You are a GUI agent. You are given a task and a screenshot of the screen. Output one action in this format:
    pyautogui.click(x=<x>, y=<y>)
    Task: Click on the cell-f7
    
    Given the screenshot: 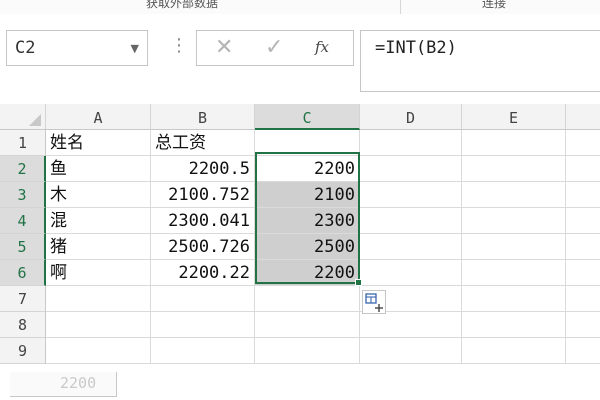 What is the action you would take?
    pyautogui.click(x=583, y=299)
    